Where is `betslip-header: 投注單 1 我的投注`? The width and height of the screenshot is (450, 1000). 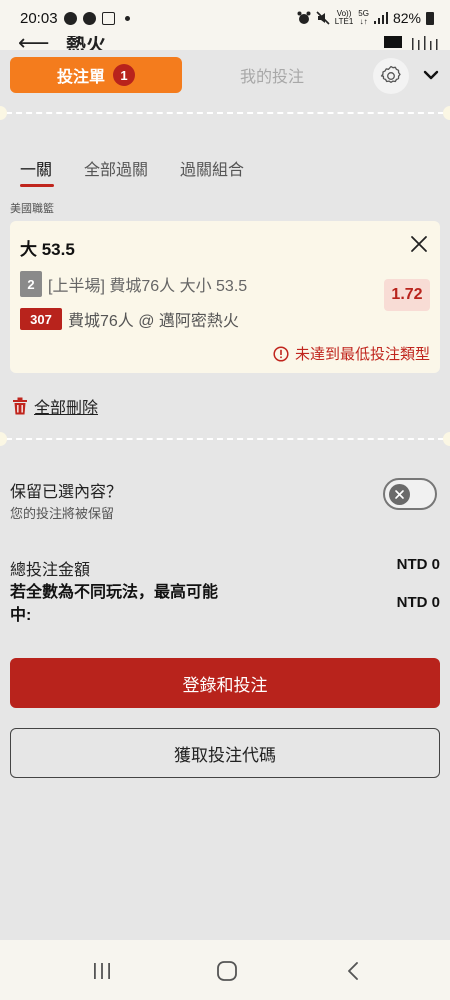
betslip-header: 投注單 1 我的投注 is located at coordinates (225, 77).